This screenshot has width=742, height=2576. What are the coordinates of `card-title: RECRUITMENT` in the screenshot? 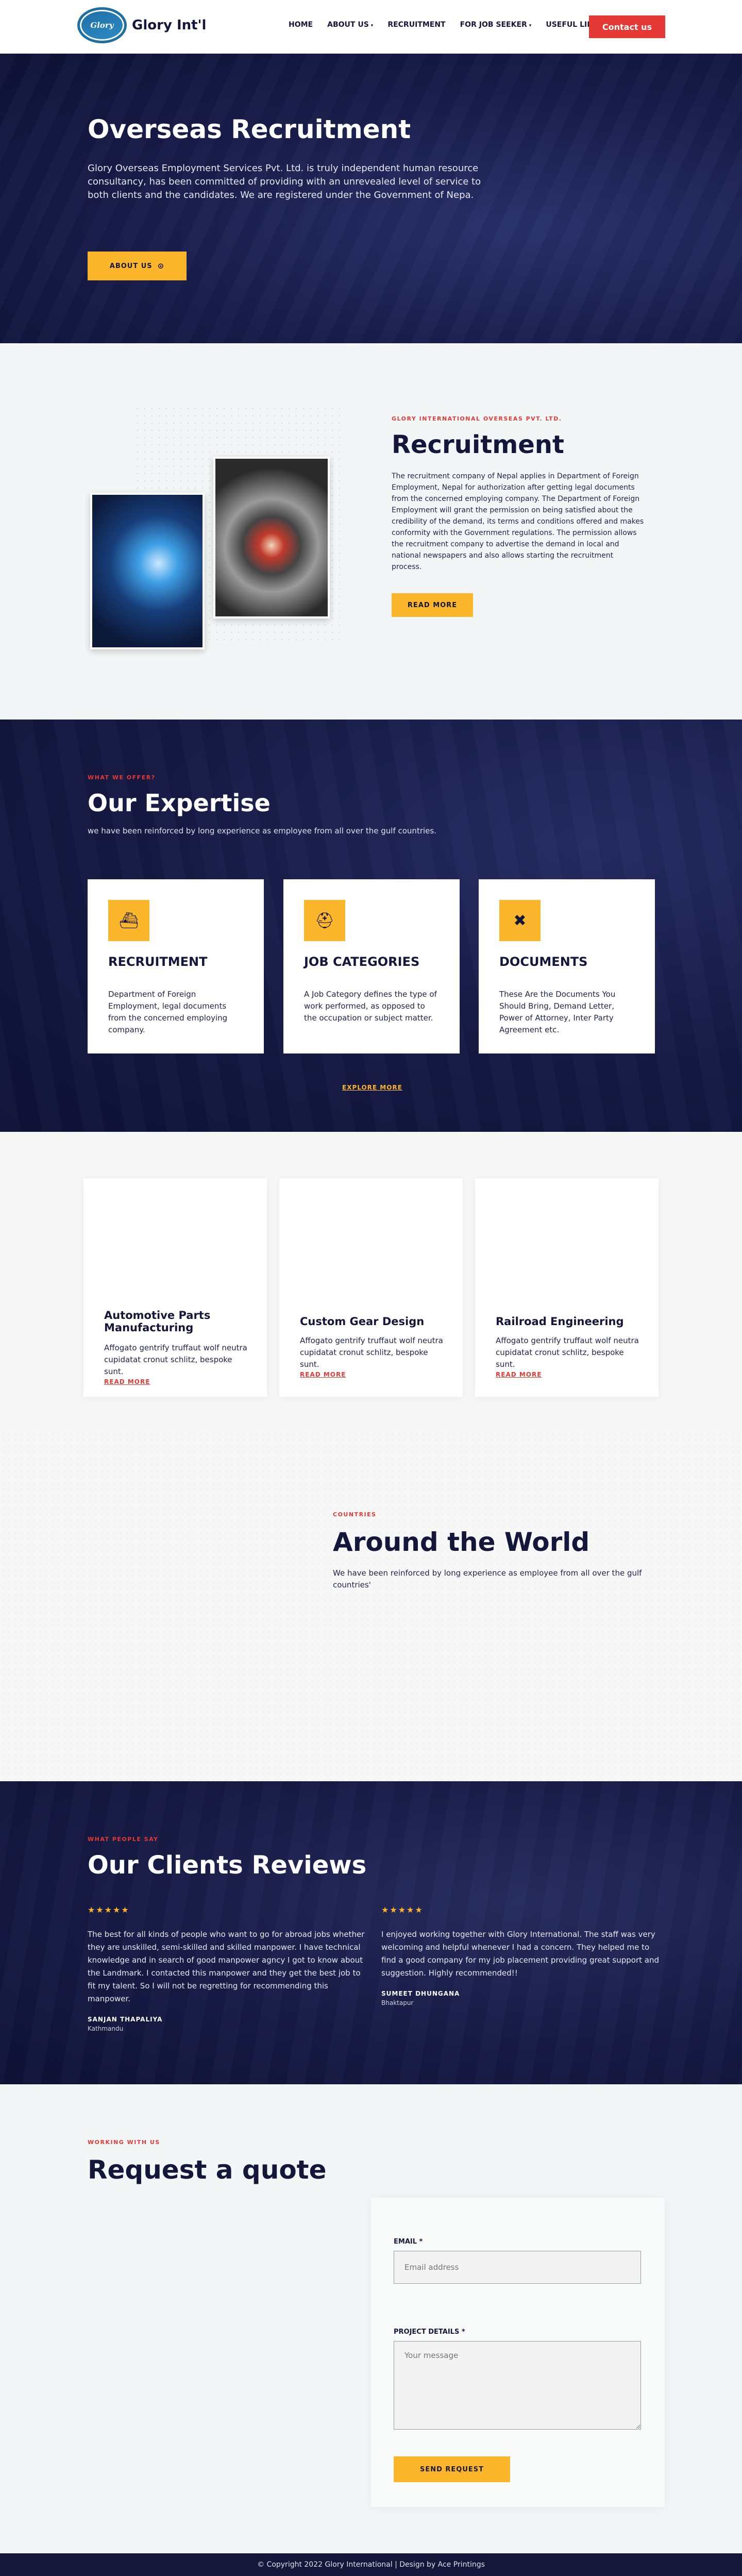 It's located at (158, 962).